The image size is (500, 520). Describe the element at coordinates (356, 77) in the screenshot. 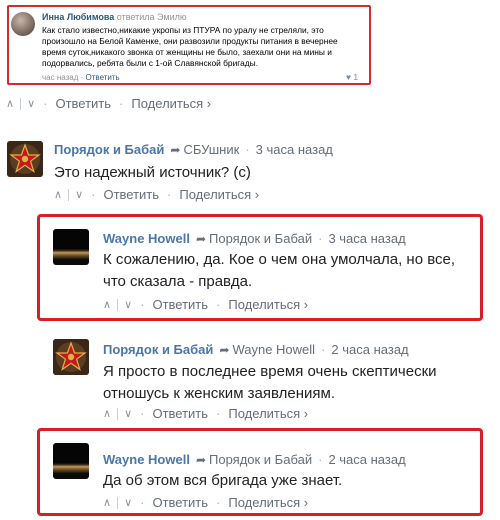

I see `embedded-like-count: 1` at that location.